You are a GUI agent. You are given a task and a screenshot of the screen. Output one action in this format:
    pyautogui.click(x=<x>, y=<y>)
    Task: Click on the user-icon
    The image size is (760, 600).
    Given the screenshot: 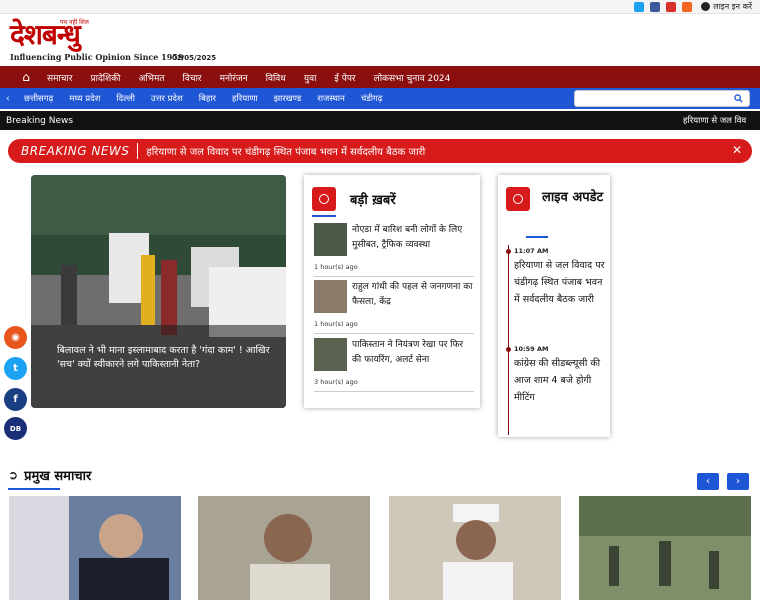 What is the action you would take?
    pyautogui.click(x=706, y=6)
    